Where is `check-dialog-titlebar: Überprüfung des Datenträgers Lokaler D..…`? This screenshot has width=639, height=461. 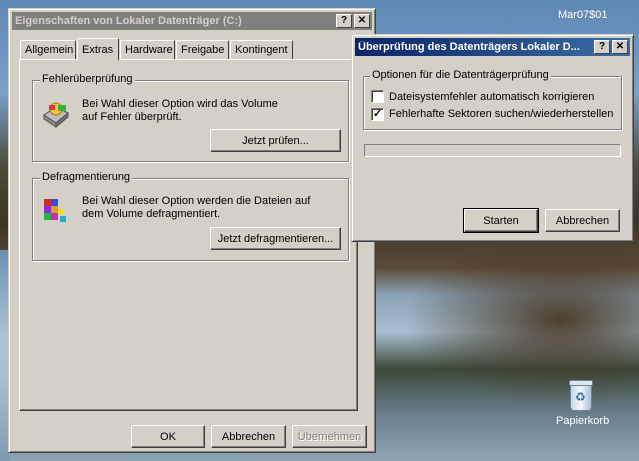
check-dialog-titlebar: Überprüfung des Datenträgers Lokaler D..… is located at coordinates (492, 47).